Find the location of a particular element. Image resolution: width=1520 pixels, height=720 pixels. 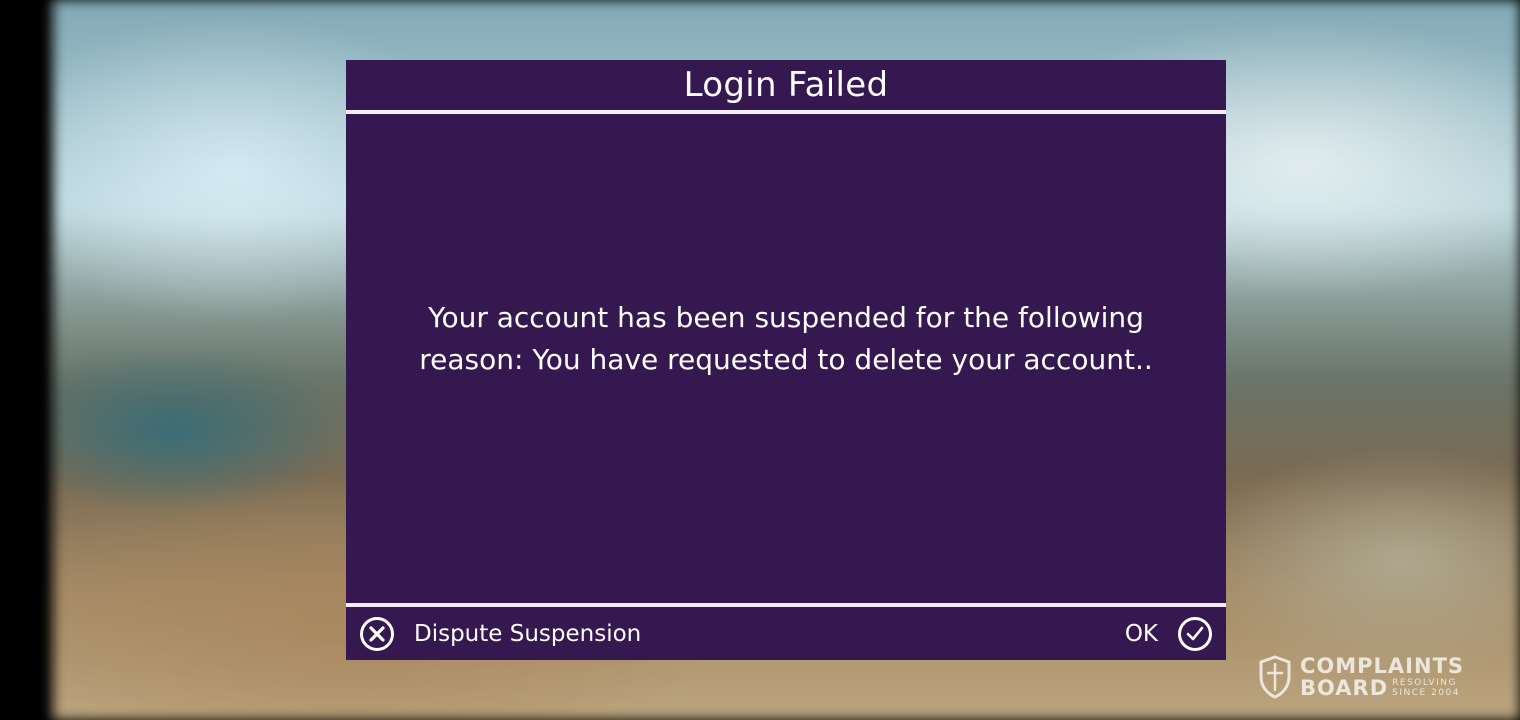

ok-button: OK is located at coordinates (1168, 633).